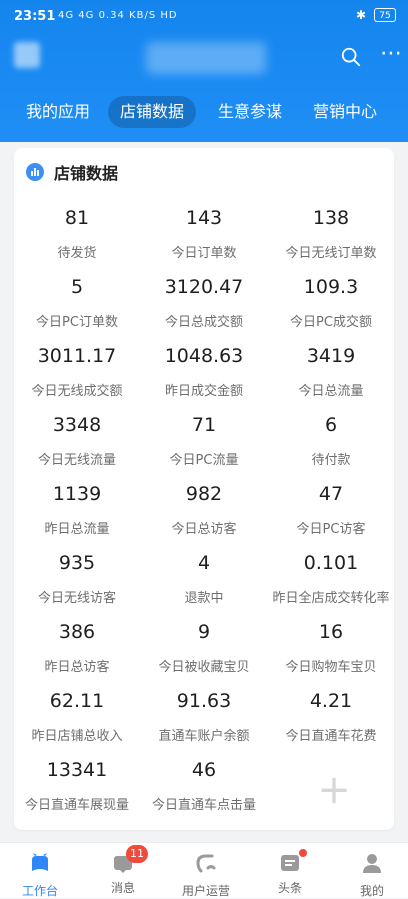 Image resolution: width=408 pixels, height=899 pixels. Describe the element at coordinates (331, 529) in the screenshot. I see `metric-label: 今日PC访客` at that location.